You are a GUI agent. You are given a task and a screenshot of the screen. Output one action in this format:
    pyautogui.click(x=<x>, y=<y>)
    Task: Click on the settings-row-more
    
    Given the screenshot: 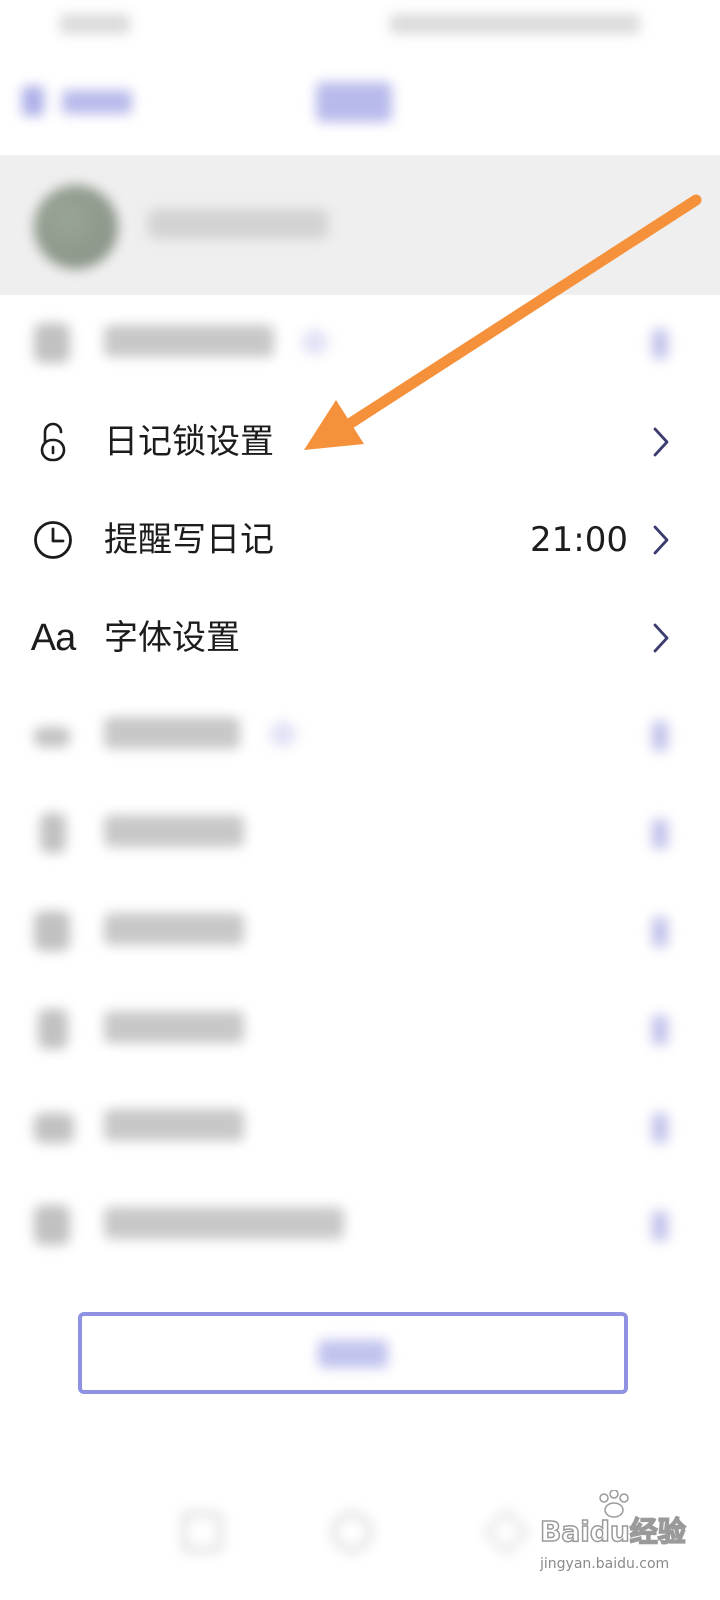 What is the action you would take?
    pyautogui.click(x=360, y=1030)
    